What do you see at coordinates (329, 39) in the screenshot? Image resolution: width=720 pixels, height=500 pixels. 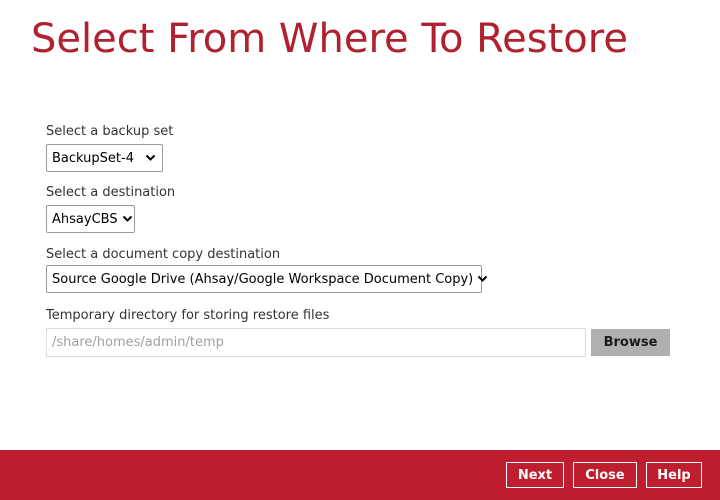 I see `page-title: Select From Where To Restore` at bounding box center [329, 39].